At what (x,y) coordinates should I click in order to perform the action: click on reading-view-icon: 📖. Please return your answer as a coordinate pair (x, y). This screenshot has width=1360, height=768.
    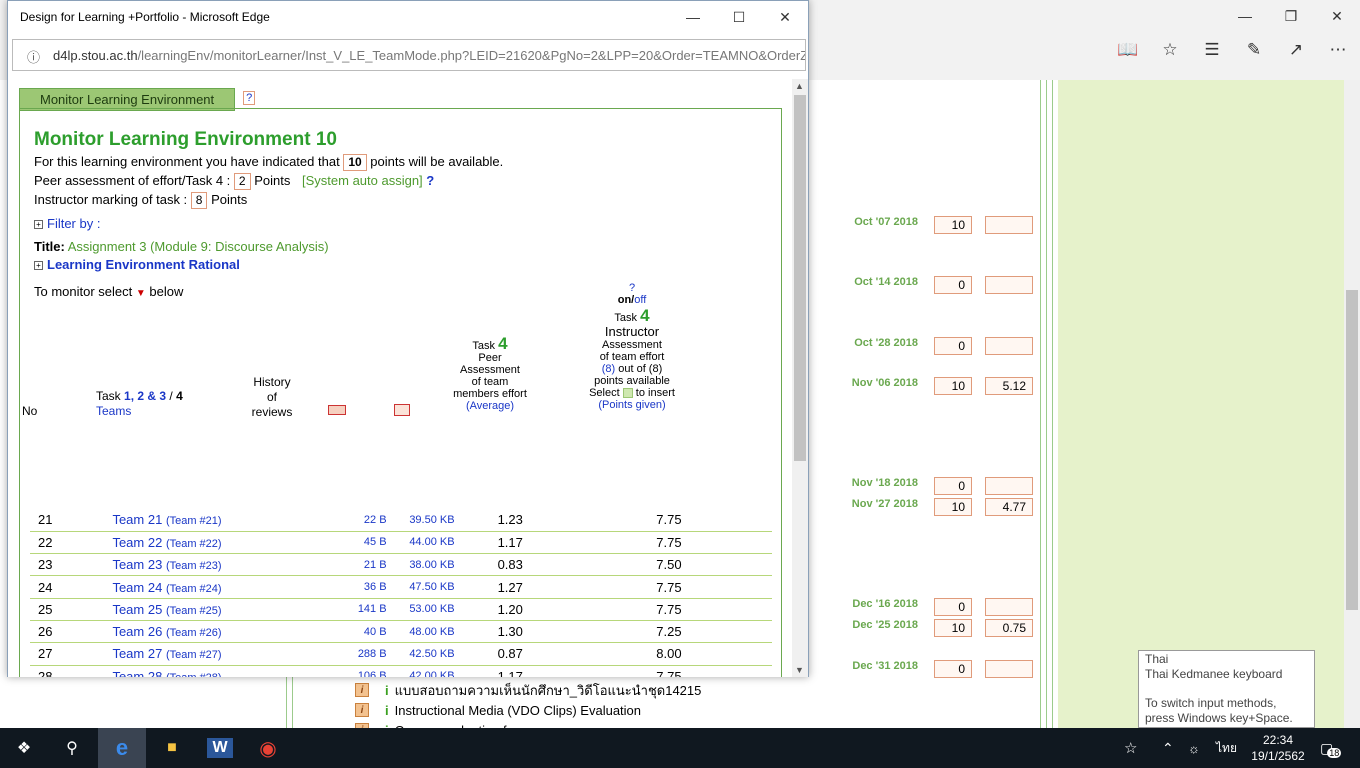
    Looking at the image, I should click on (1128, 50).